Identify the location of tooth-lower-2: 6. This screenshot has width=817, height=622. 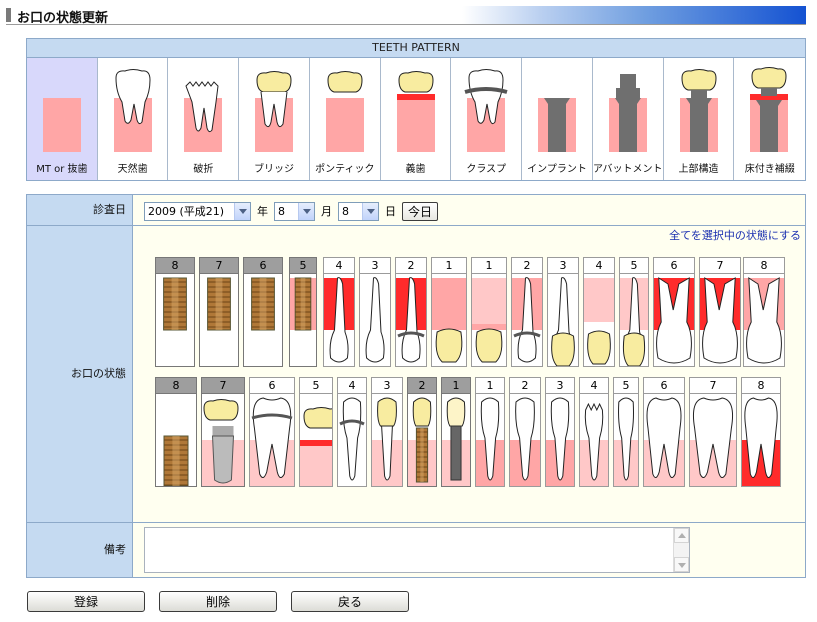
(272, 432).